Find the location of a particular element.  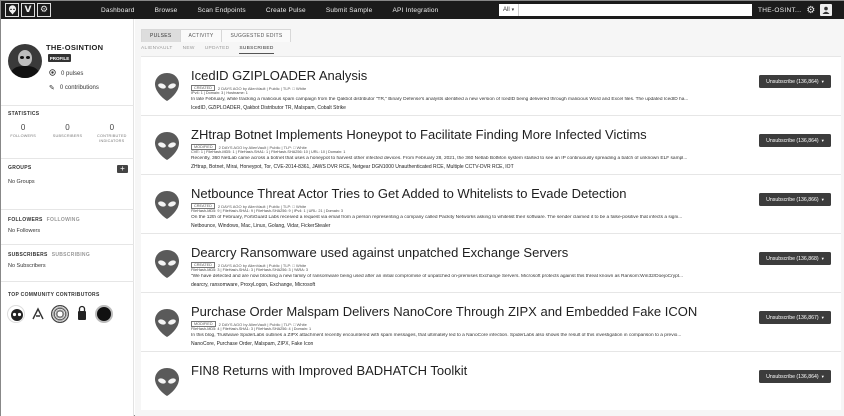

subtab-subscribed: SUBSCRIBED is located at coordinates (256, 50).